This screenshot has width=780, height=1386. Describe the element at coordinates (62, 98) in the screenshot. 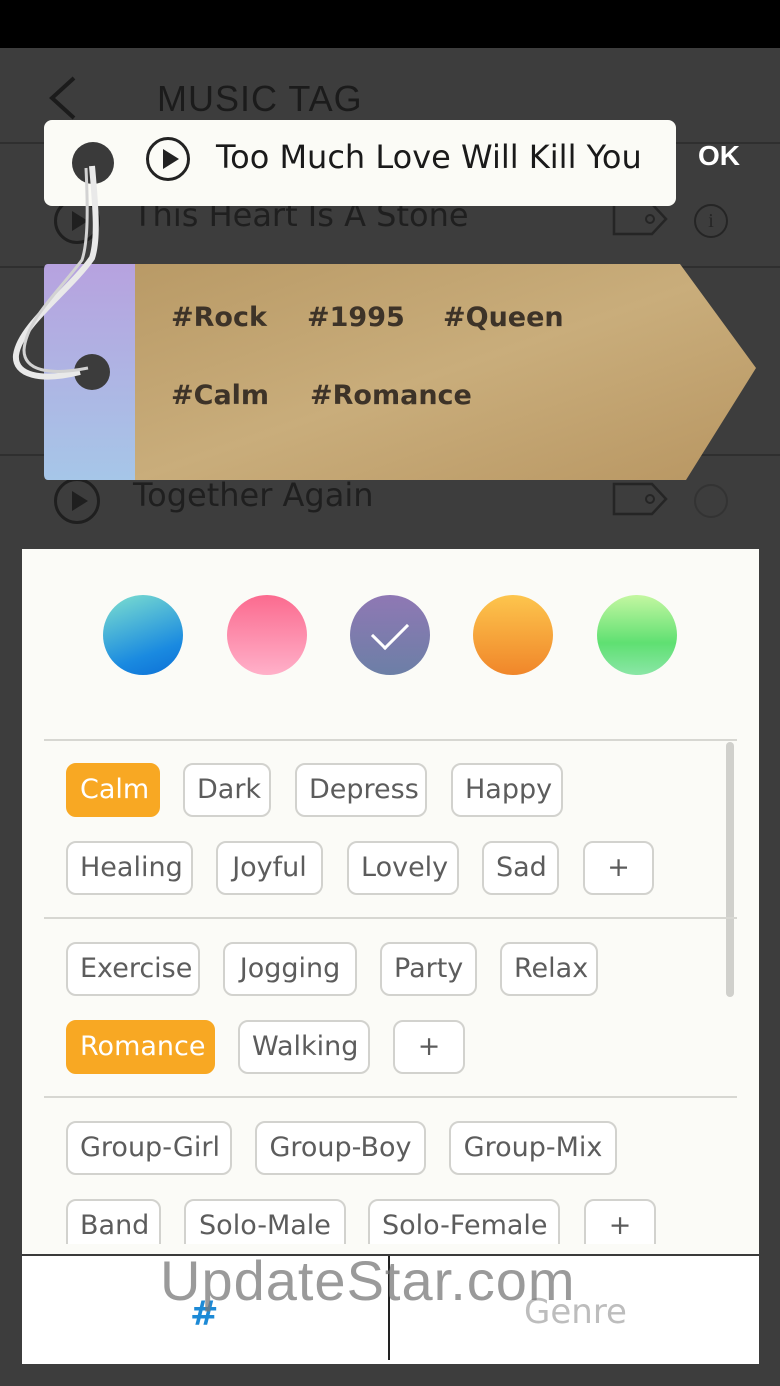

I see `back-arrow-icon` at that location.